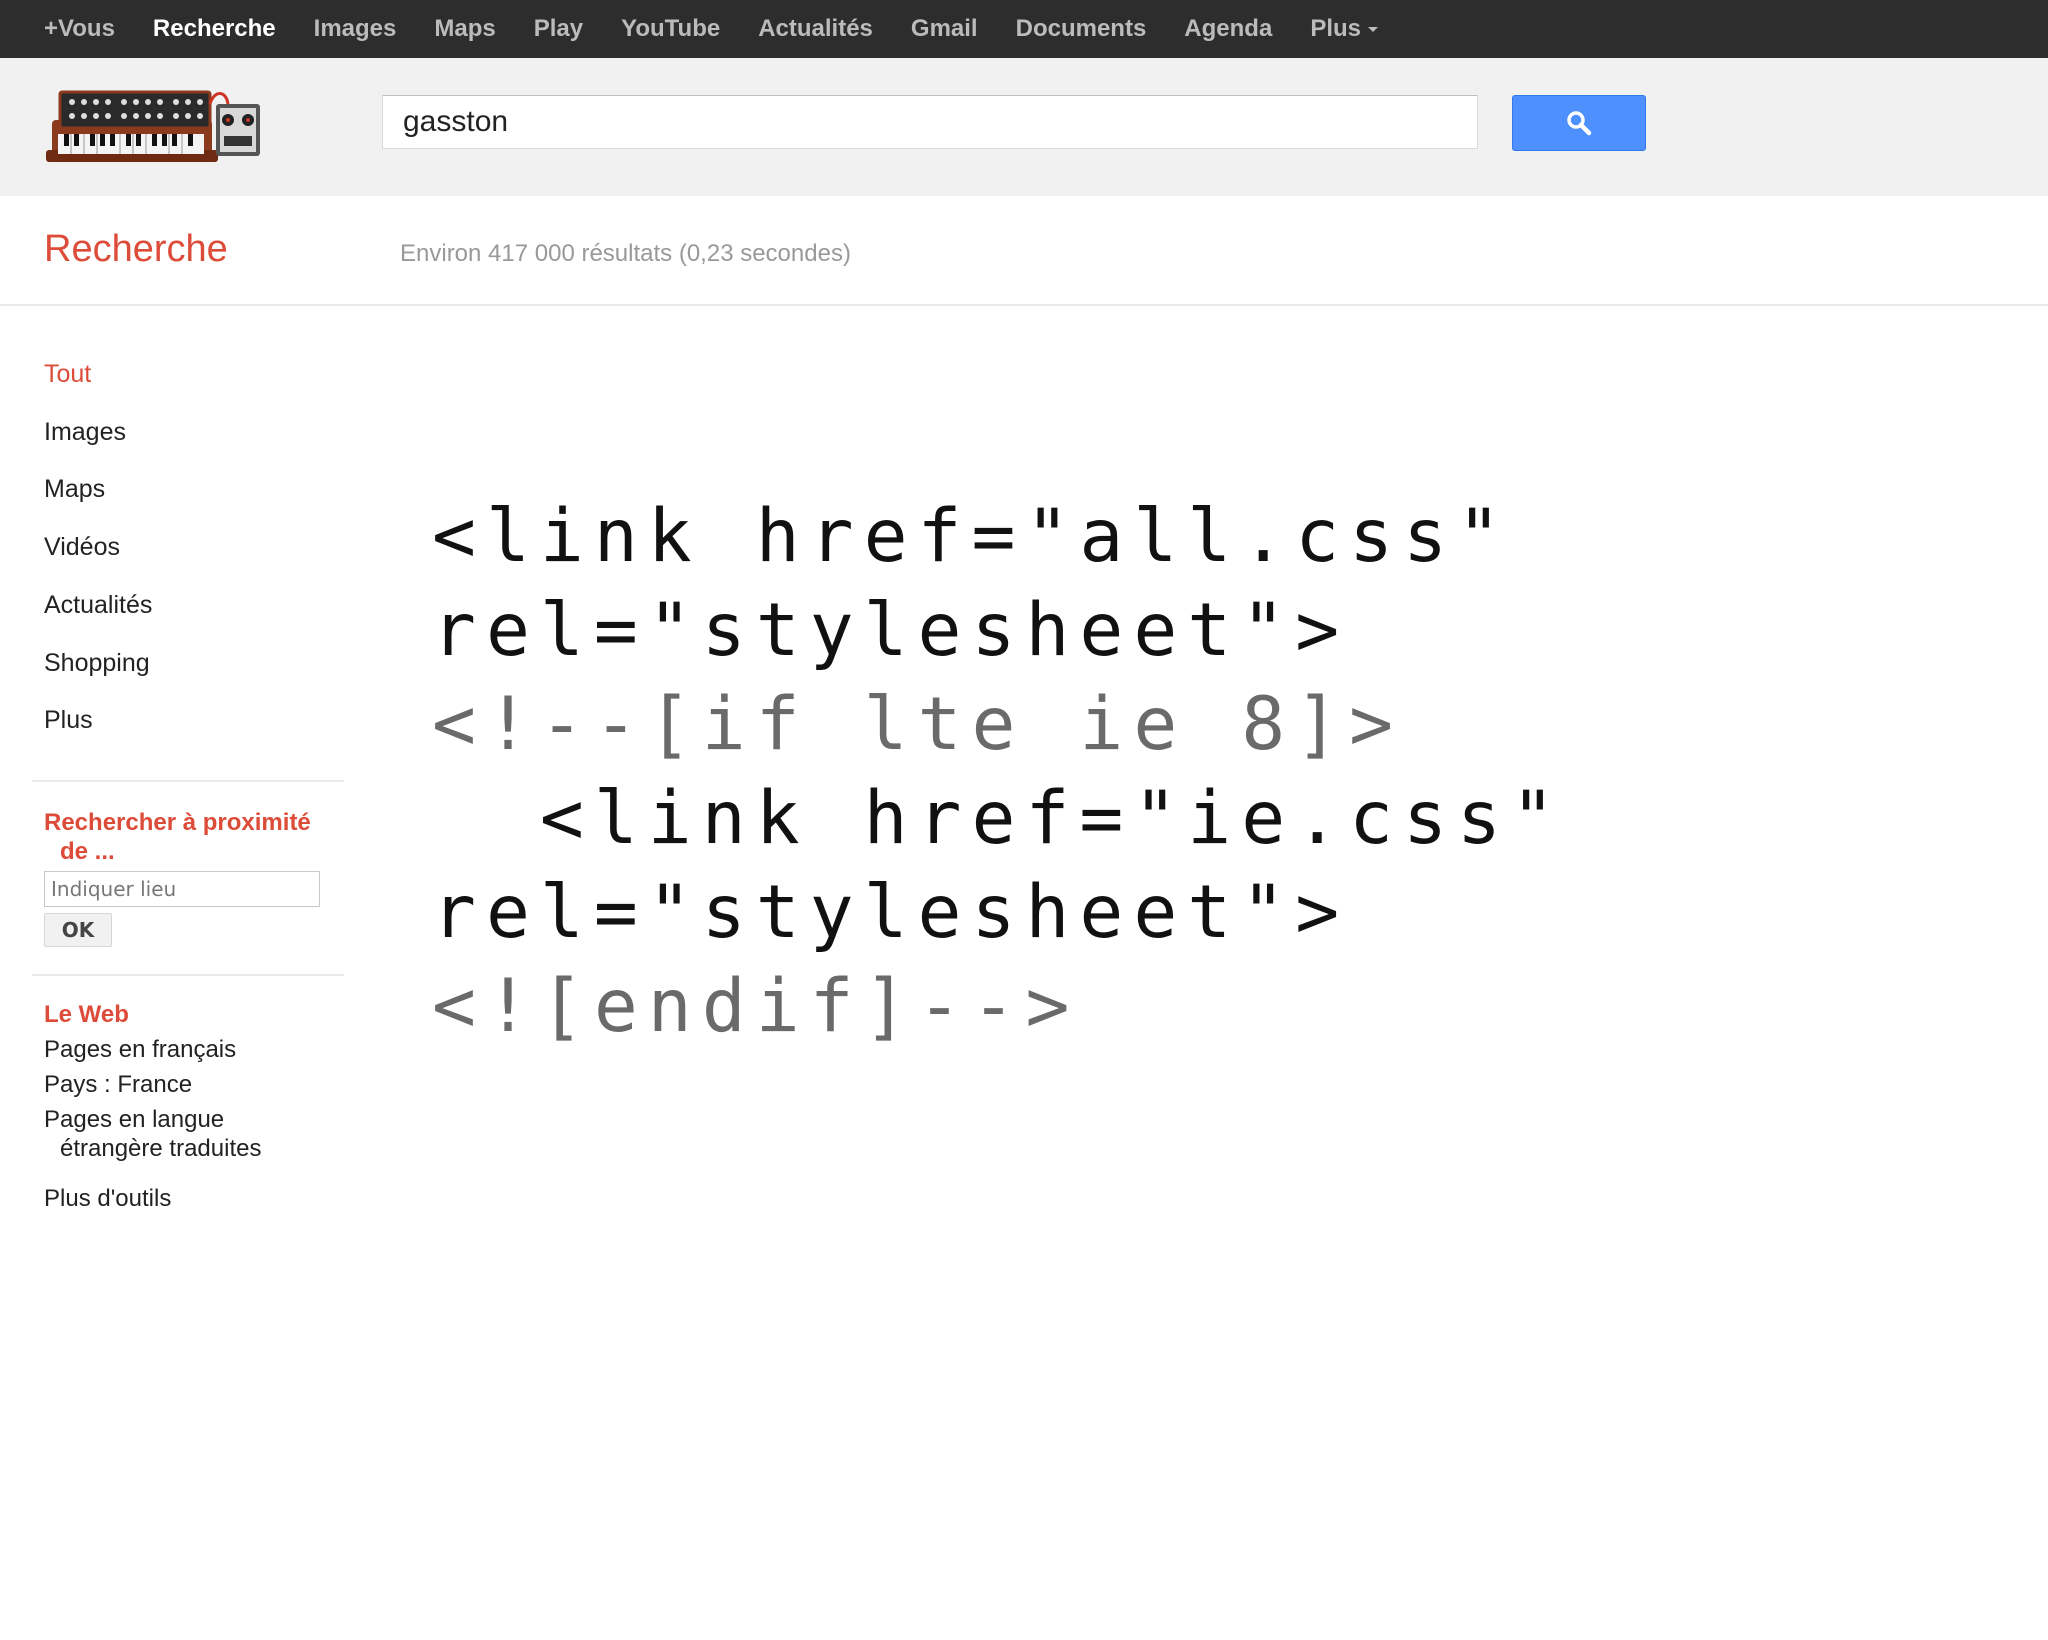  I want to click on nav-plus-menu: Plus, so click(1344, 29).